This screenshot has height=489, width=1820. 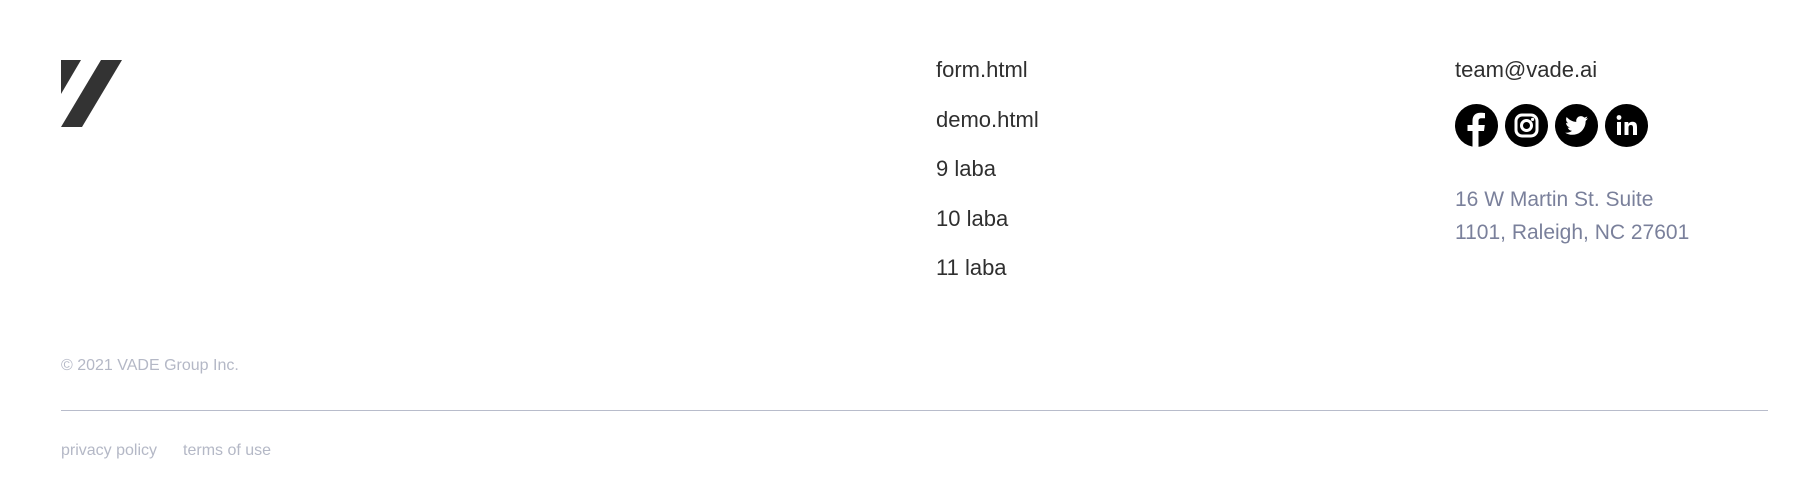 I want to click on nav-link-laba-11: 11 laba, so click(x=971, y=267).